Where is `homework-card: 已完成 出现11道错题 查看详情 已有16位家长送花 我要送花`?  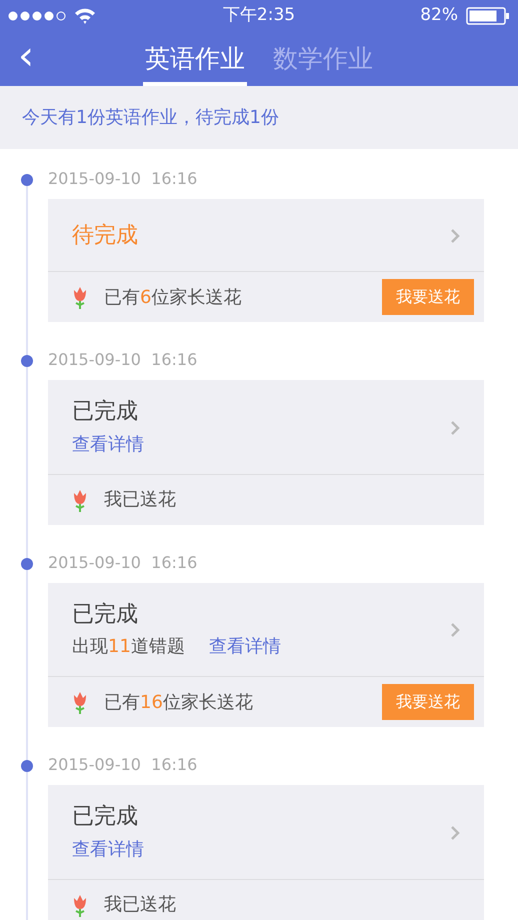 homework-card: 已完成 出现11道错题 查看详情 已有16位家长送花 我要送花 is located at coordinates (266, 655).